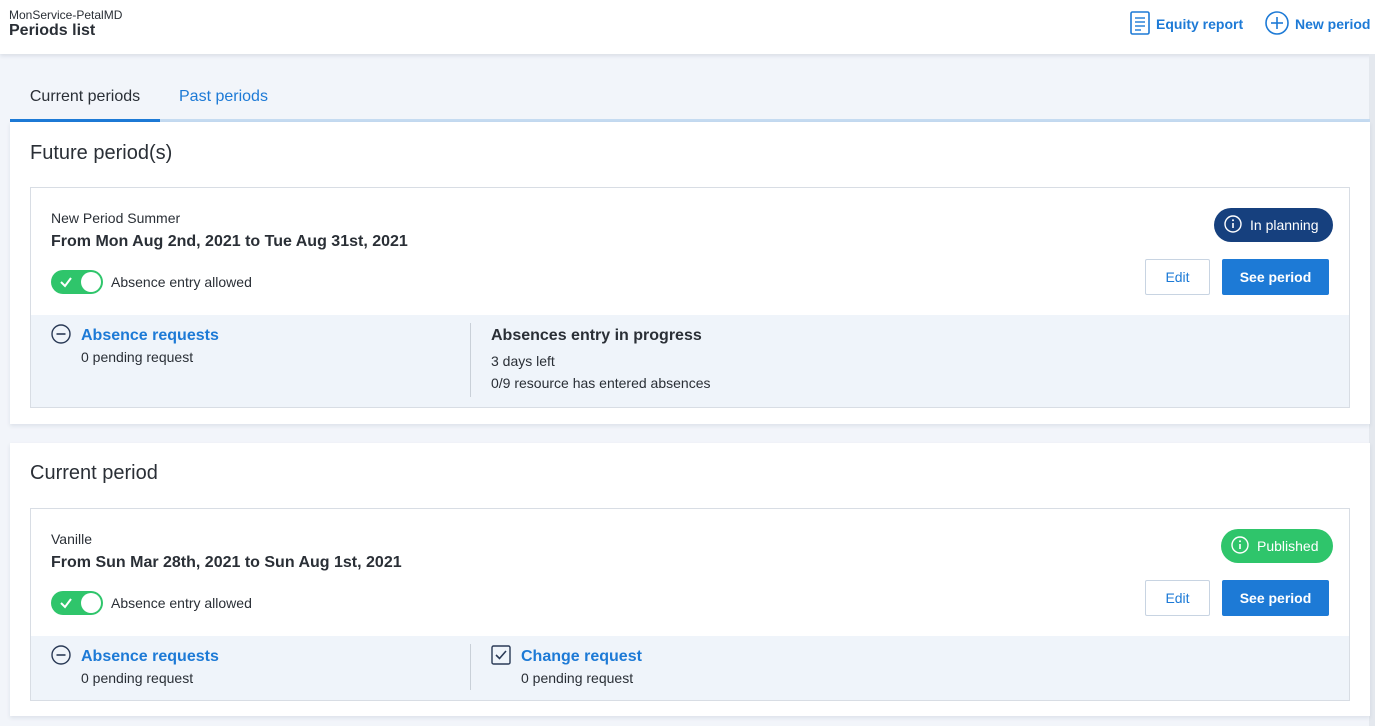 This screenshot has width=1375, height=726. Describe the element at coordinates (581, 656) in the screenshot. I see `change-request-label: Change request` at that location.